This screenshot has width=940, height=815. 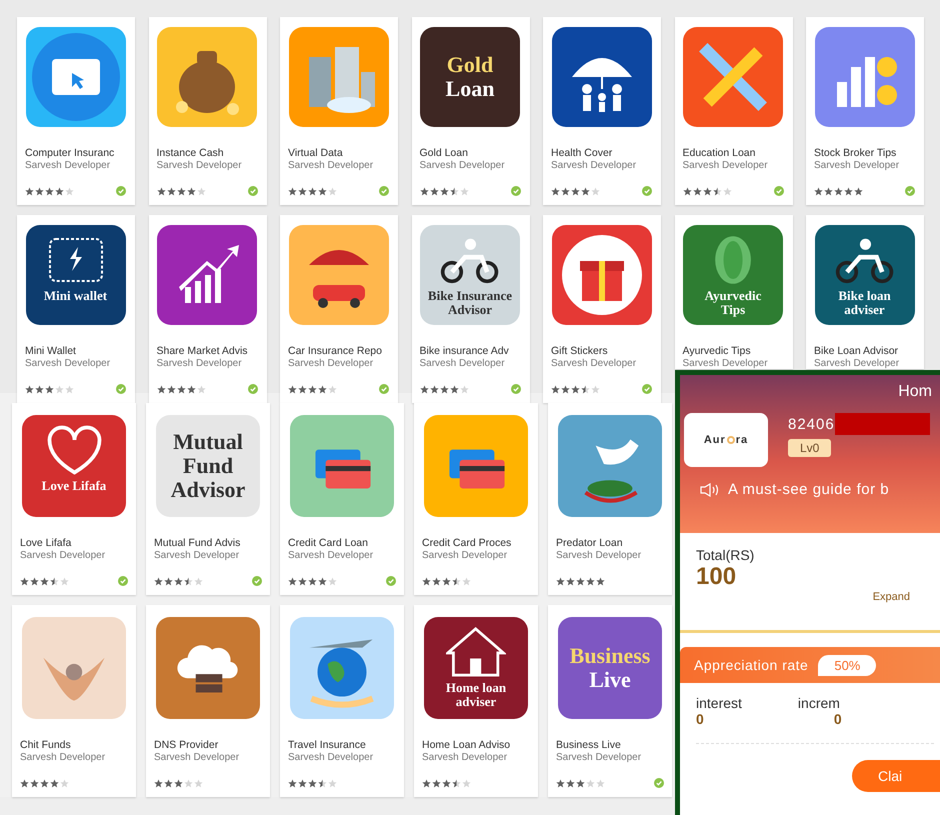 What do you see at coordinates (733, 111) in the screenshot?
I see `app-card: Education Loan Sarvesh Developer` at bounding box center [733, 111].